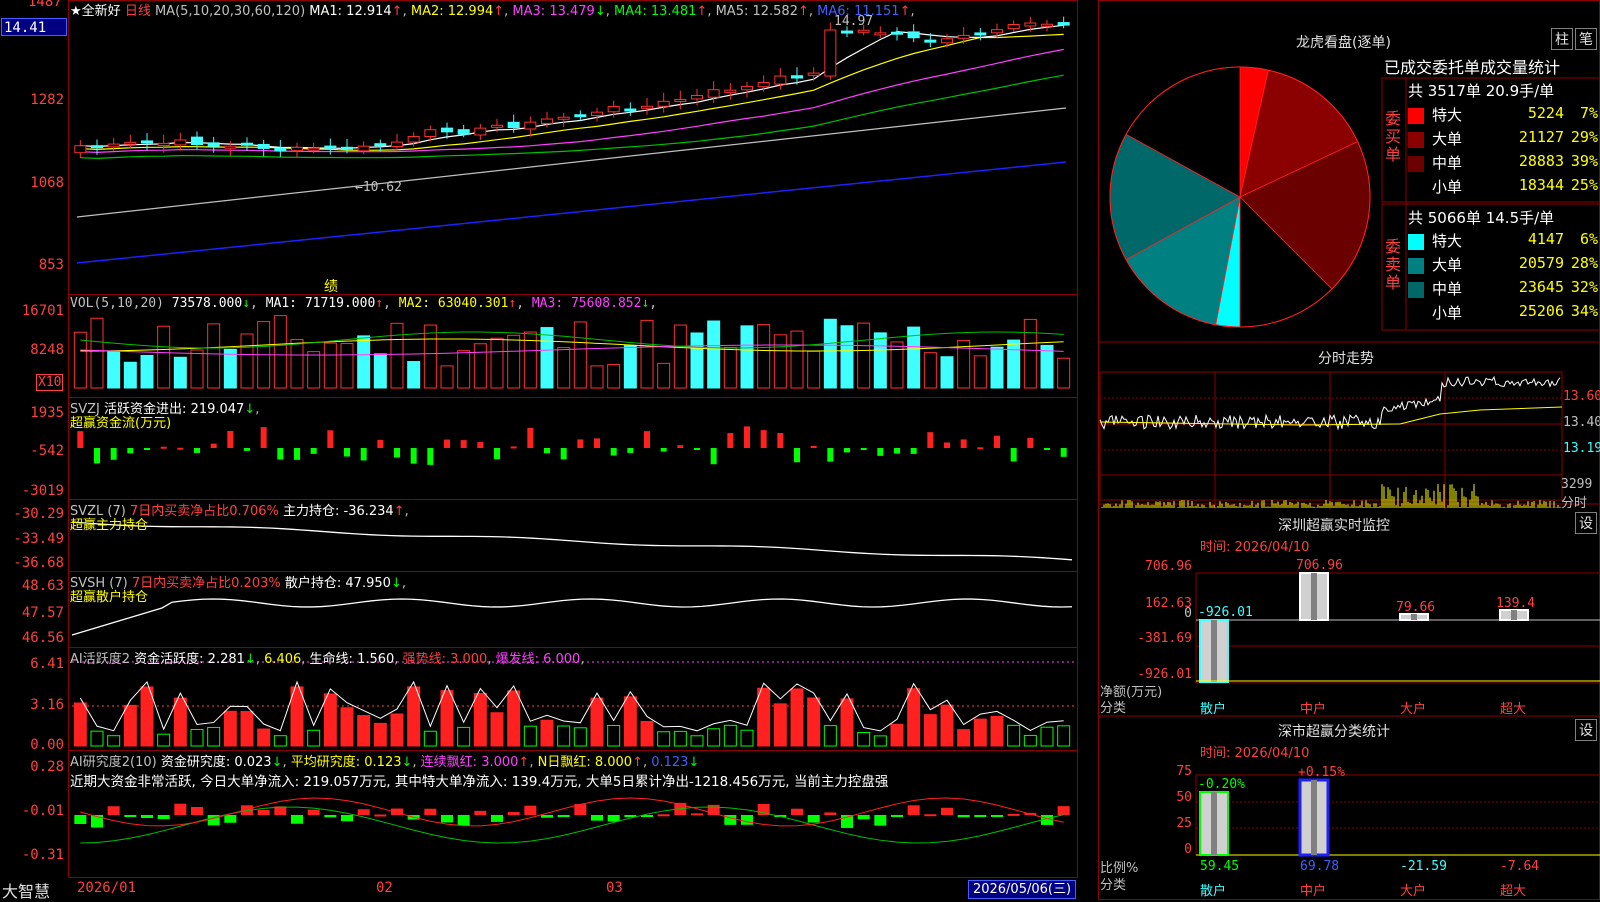 This screenshot has height=902, width=1600. What do you see at coordinates (1334, 526) in the screenshot?
I see `monitor-title: 深圳超赢实时监控` at bounding box center [1334, 526].